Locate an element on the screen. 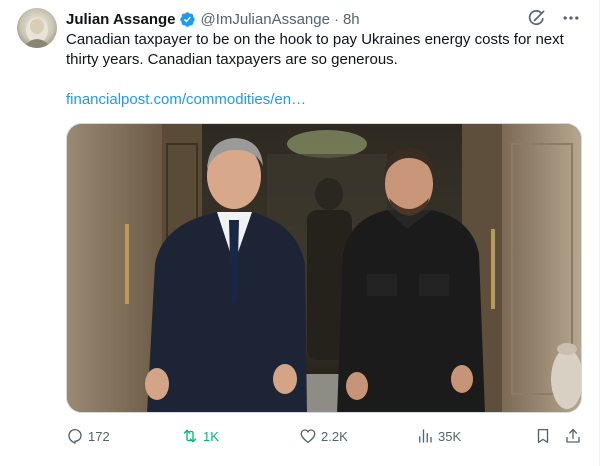  tweet-actions-bar: 172 1K 2.2K 35K is located at coordinates (326, 436).